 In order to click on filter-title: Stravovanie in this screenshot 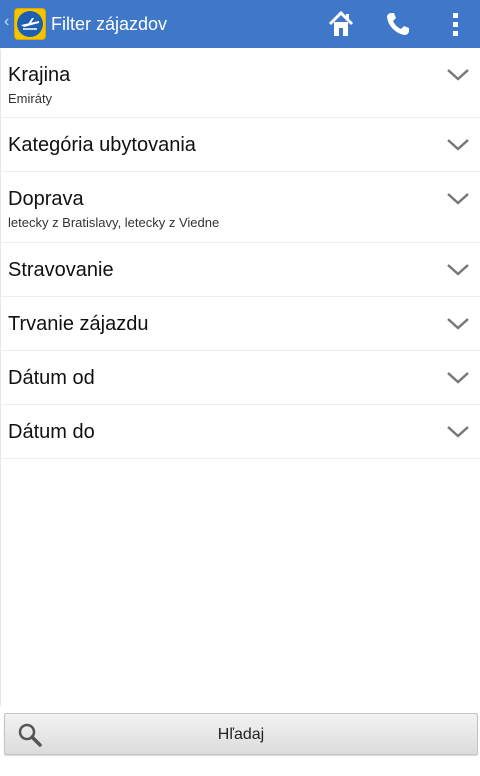, I will do `click(61, 270)`.